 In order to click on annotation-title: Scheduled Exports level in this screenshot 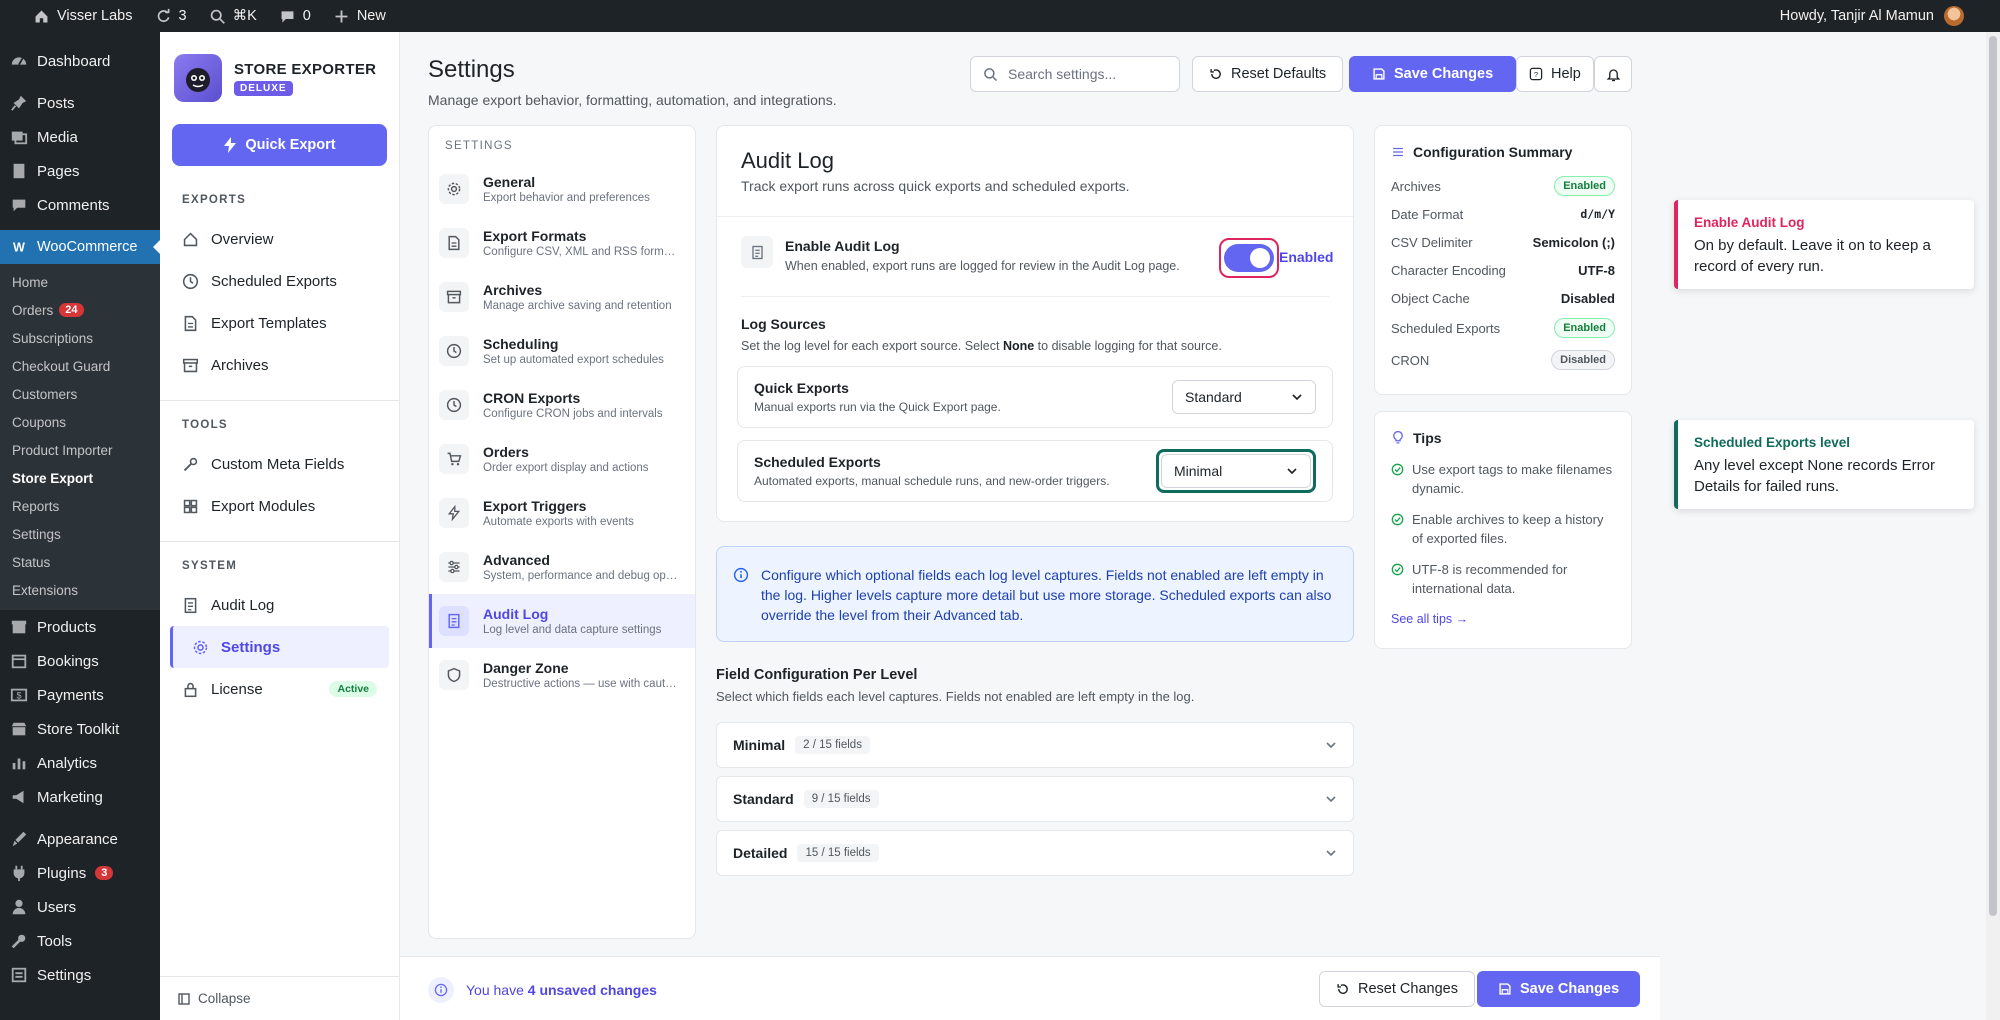, I will do `click(1772, 442)`.